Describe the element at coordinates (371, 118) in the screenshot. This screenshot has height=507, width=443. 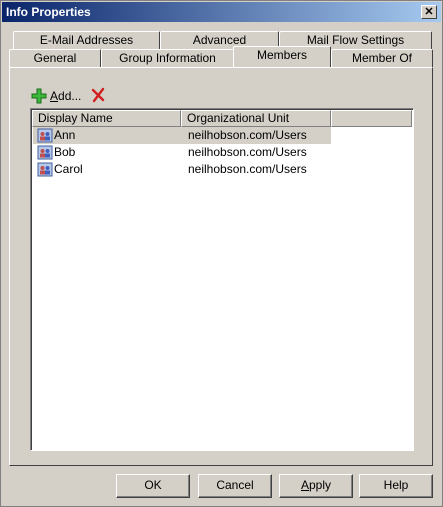
I see `column-header-empty` at that location.